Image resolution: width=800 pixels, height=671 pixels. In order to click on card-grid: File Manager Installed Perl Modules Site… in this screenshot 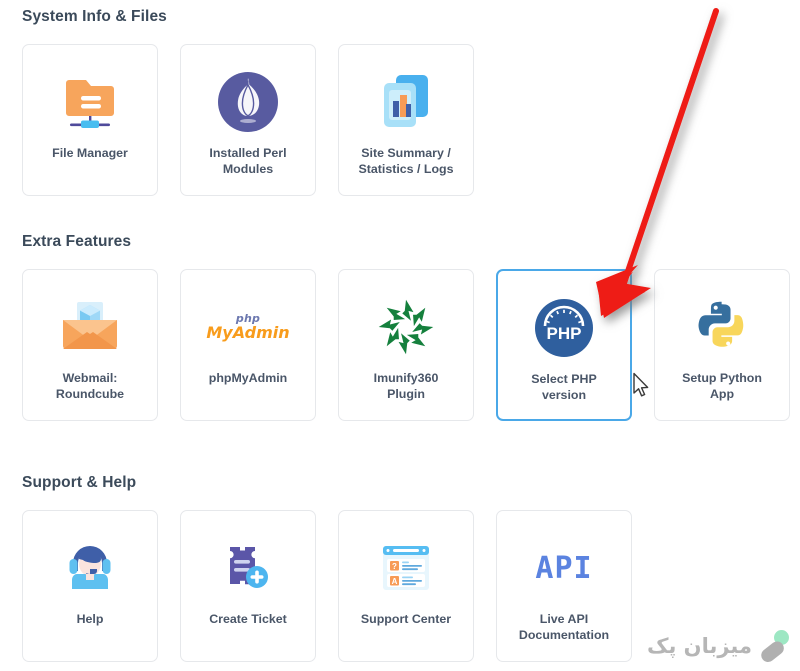, I will do `click(248, 120)`.